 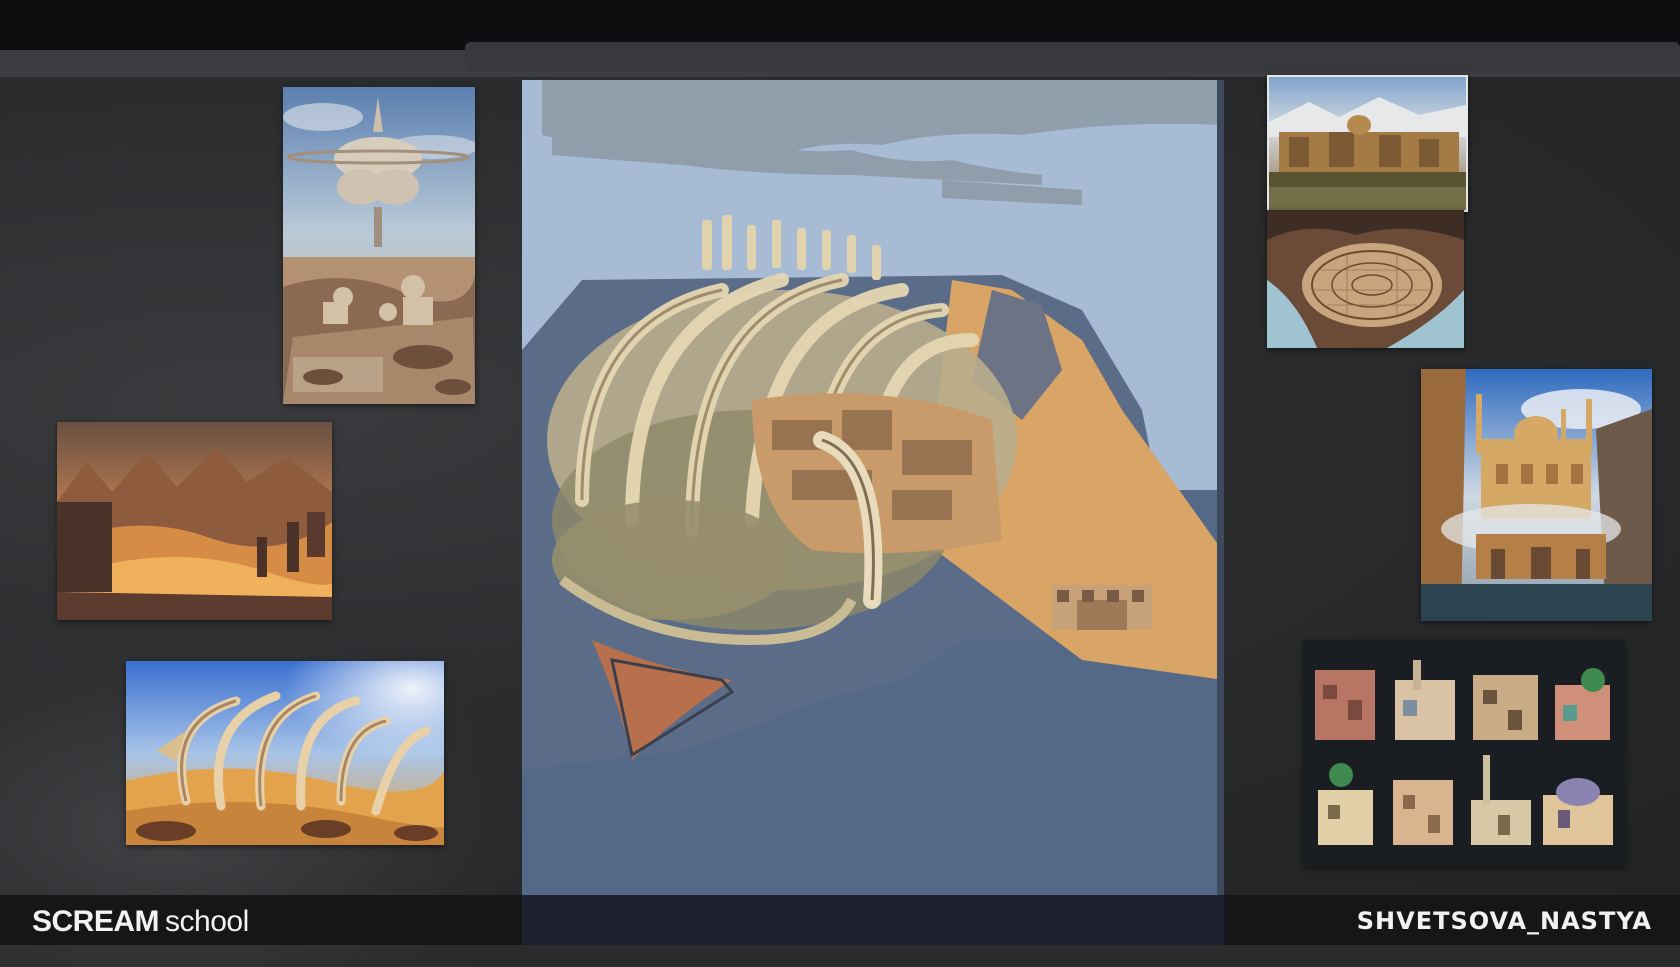 I want to click on footer-bar: SCREAM school SHVETSOVA_NASTYA, so click(x=840, y=920).